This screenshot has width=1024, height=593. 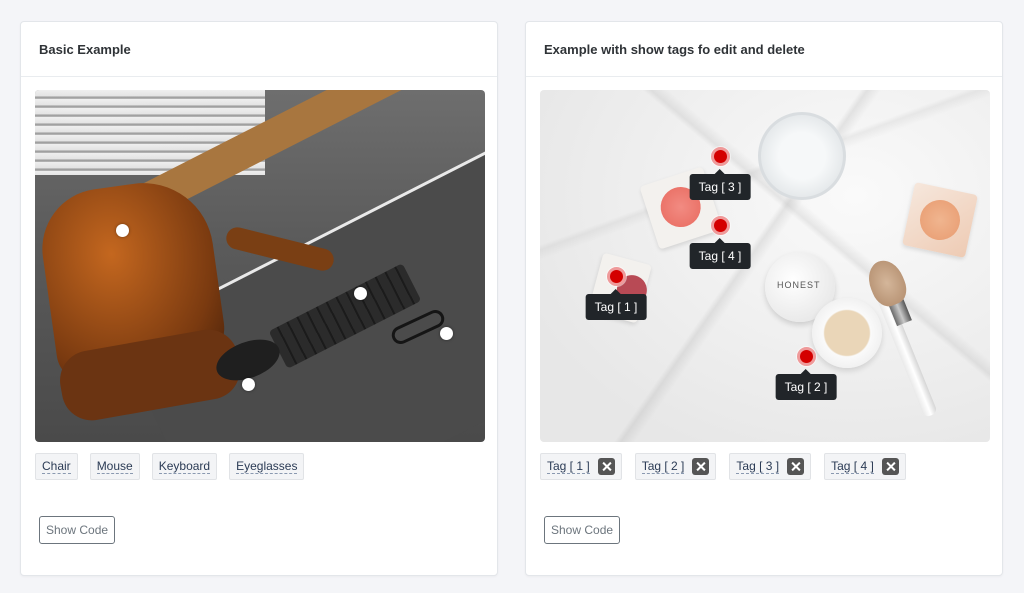 I want to click on tag-label: Mouse, so click(x=114, y=466).